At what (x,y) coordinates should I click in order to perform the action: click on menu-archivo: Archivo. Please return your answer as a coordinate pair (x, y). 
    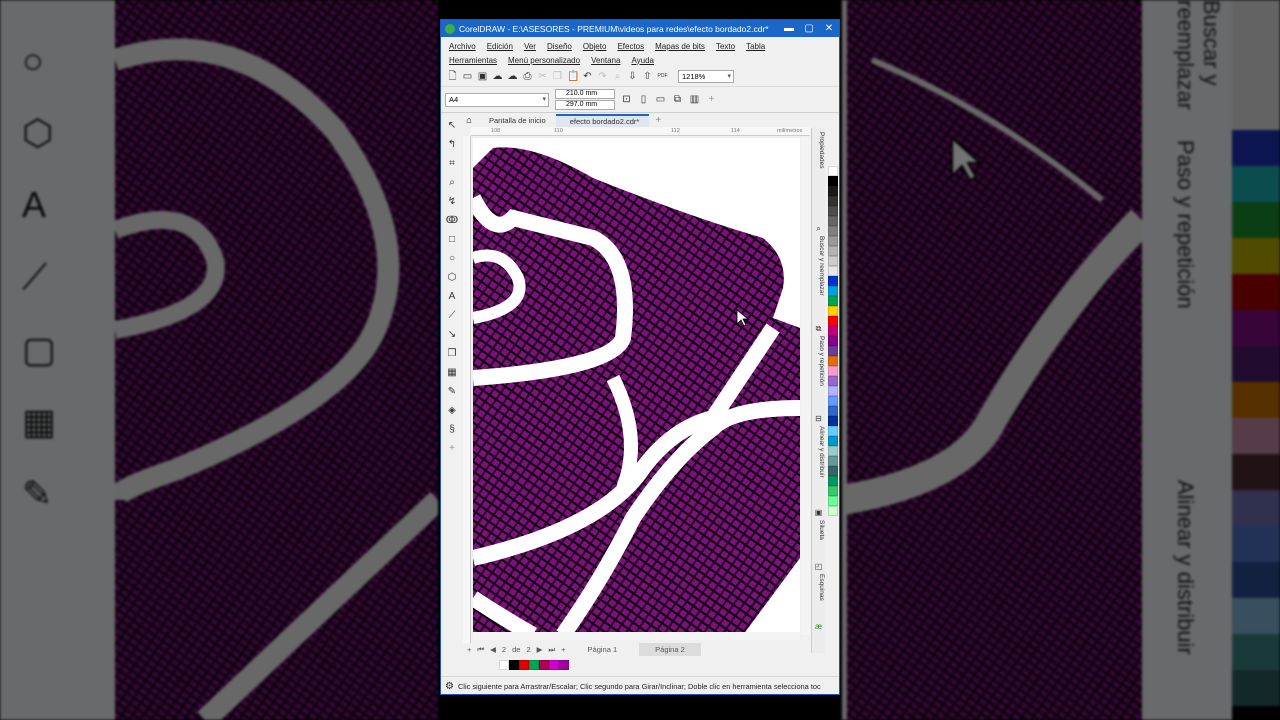
    Looking at the image, I should click on (462, 46).